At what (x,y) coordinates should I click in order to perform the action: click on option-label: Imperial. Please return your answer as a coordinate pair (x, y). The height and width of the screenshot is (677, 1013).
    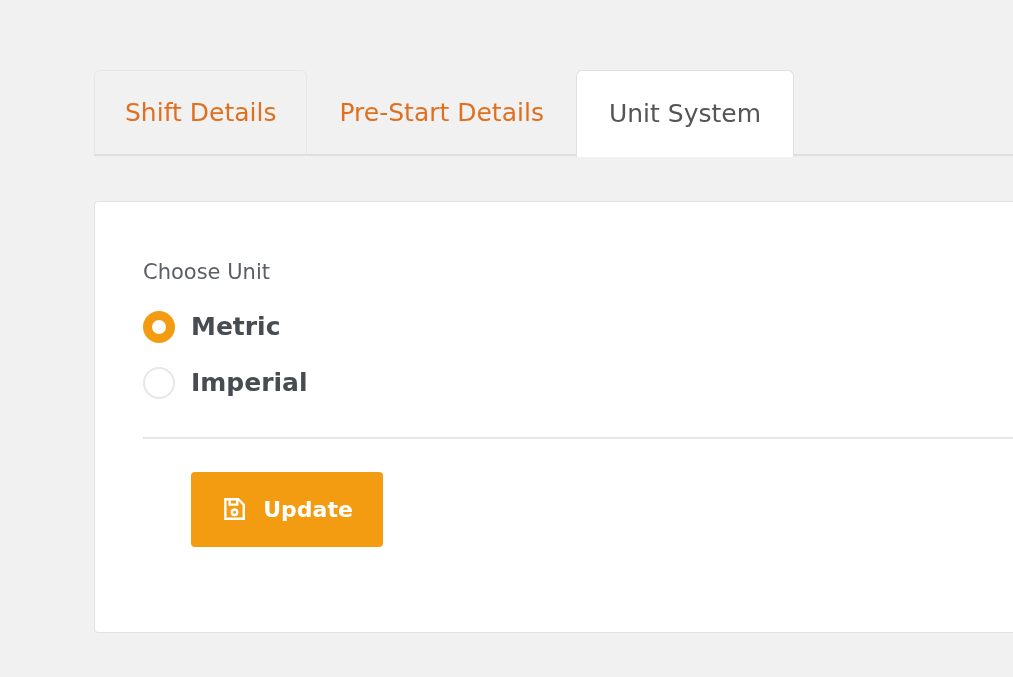
    Looking at the image, I should click on (249, 382).